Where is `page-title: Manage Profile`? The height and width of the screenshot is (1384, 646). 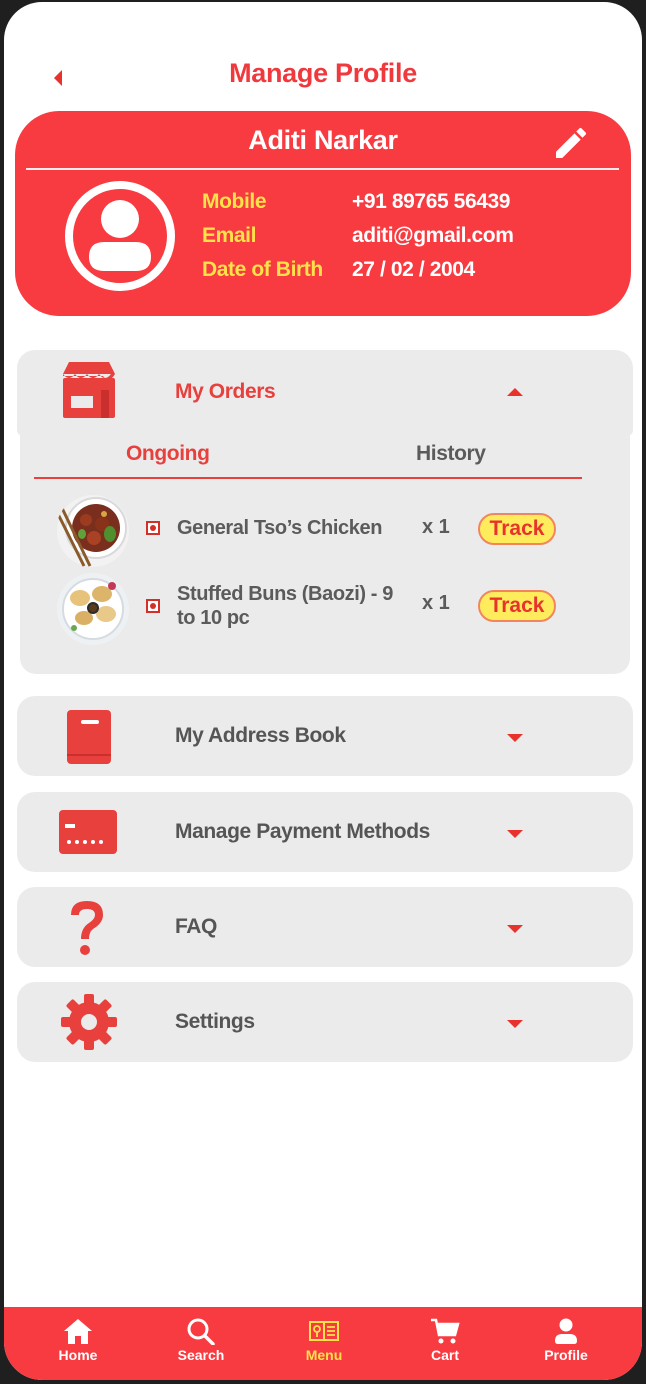 page-title: Manage Profile is located at coordinates (323, 73).